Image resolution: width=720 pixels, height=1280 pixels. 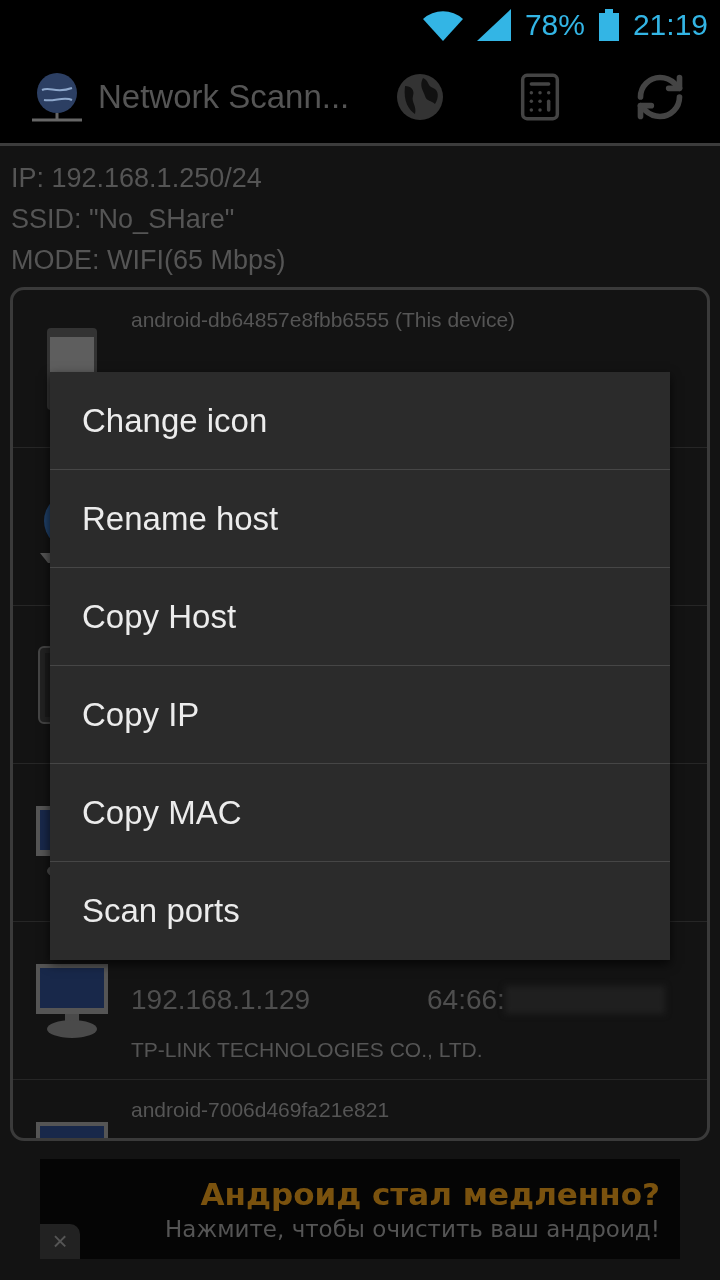 What do you see at coordinates (260, 1110) in the screenshot?
I see `host-name: android-7006d469fa21e821` at bounding box center [260, 1110].